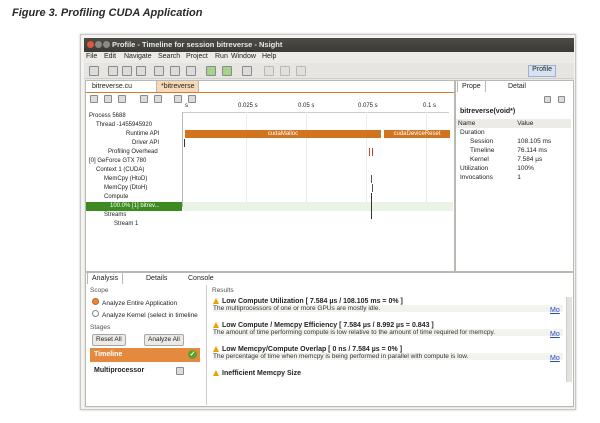  I want to click on scope-label: Scope, so click(99, 290).